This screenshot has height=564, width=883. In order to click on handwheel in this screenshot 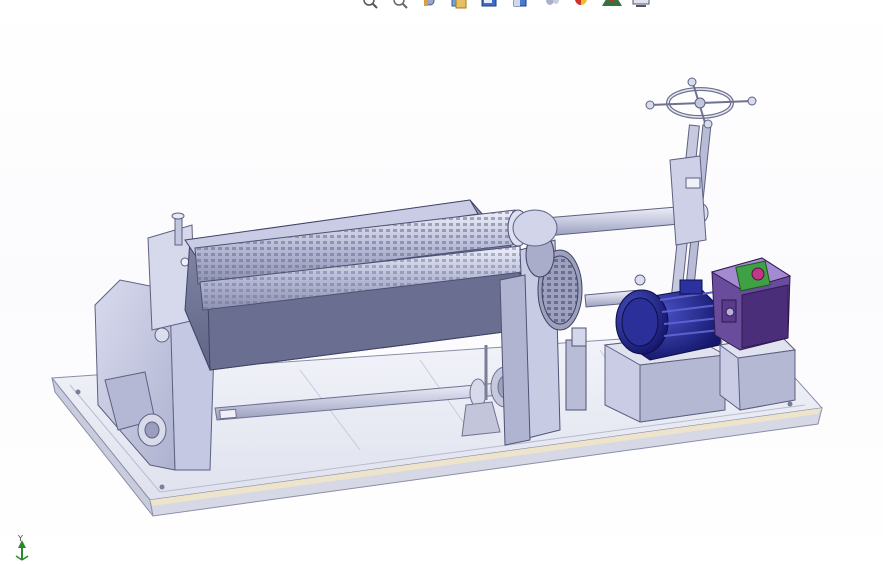, I will do `click(701, 103)`.